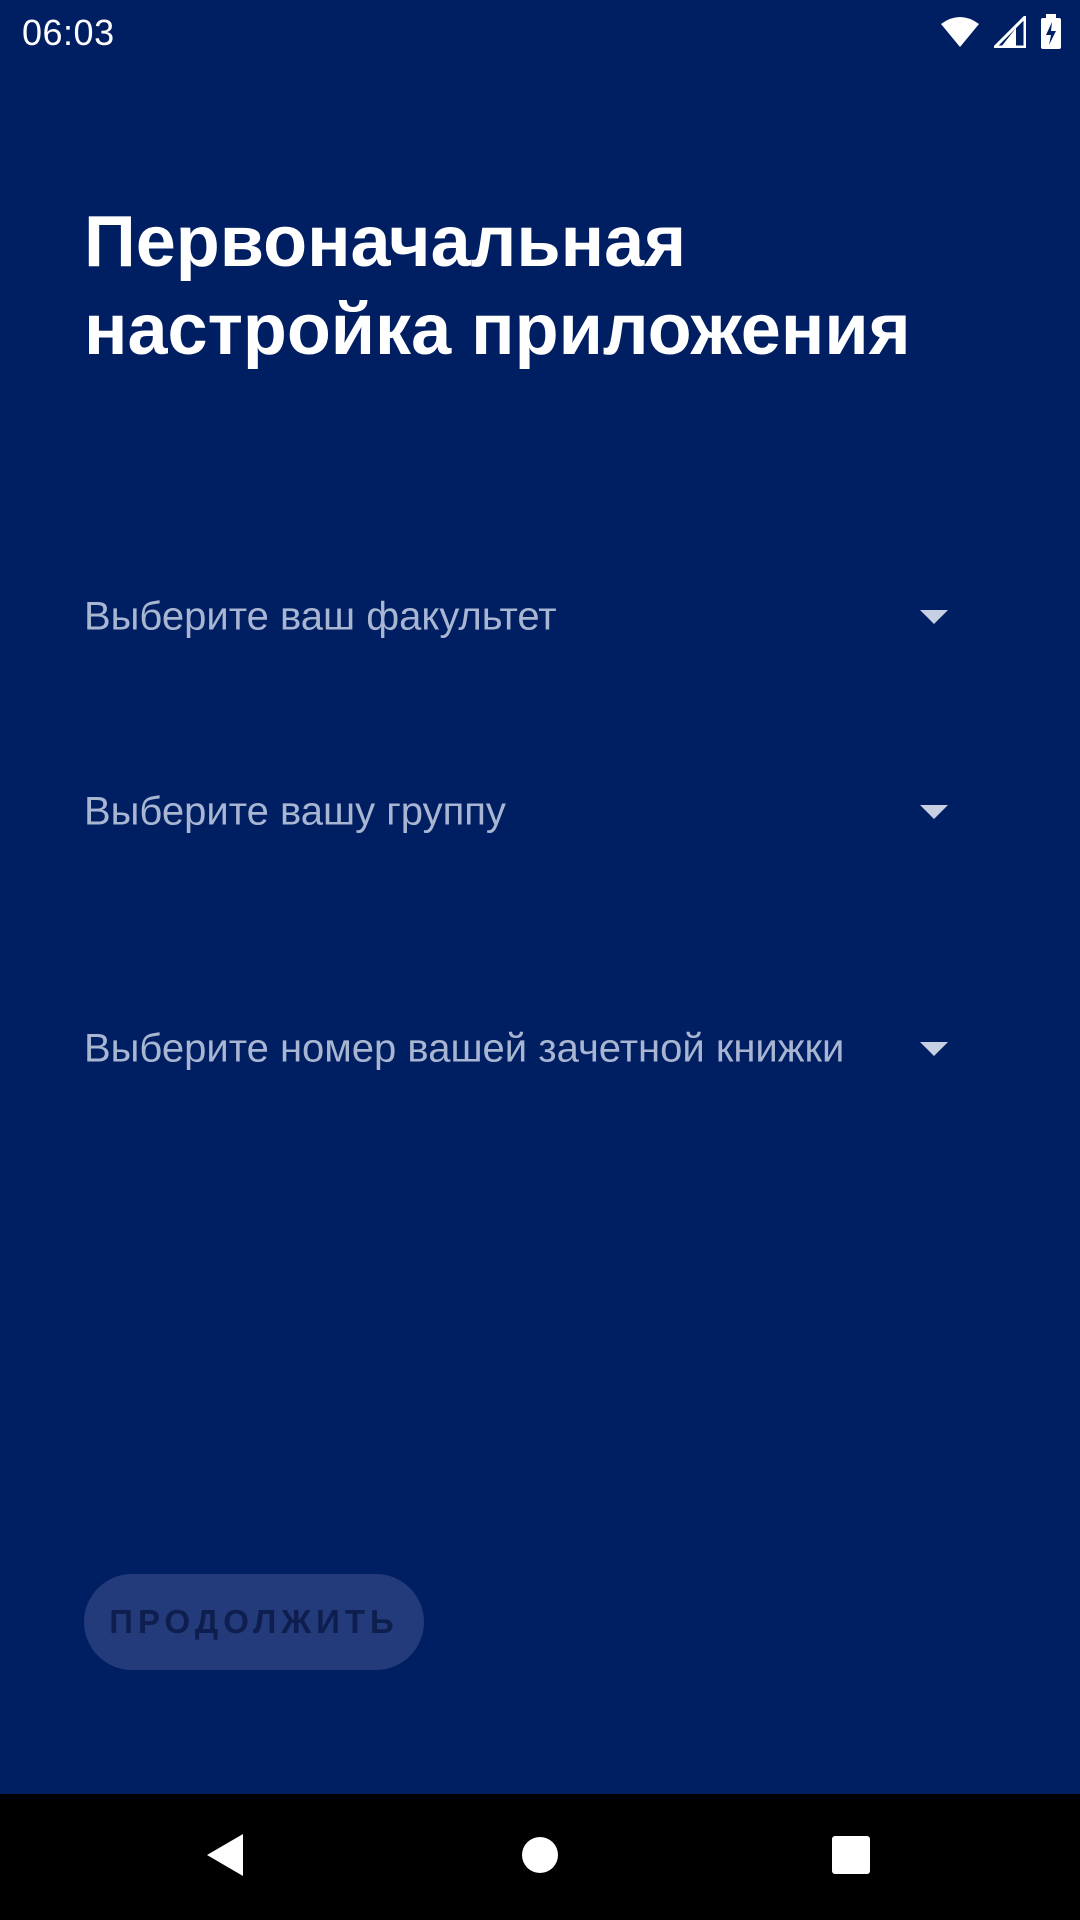 This screenshot has width=1080, height=1920. I want to click on group-dropdown: Выберите вашу группу, so click(524, 812).